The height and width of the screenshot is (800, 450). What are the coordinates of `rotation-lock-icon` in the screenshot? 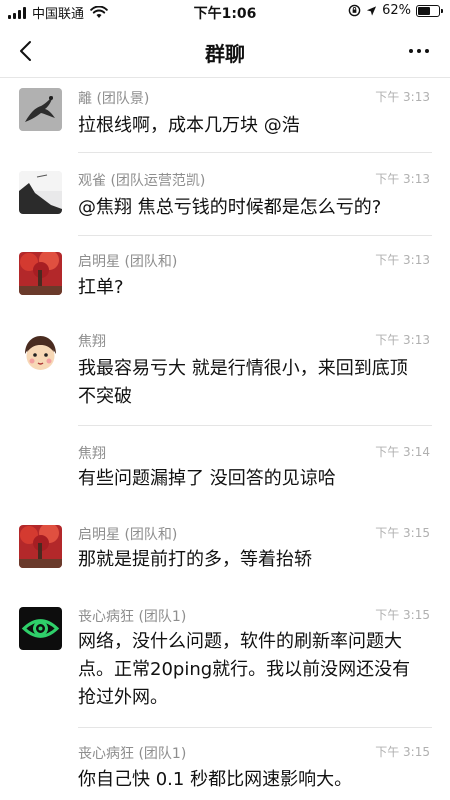 It's located at (354, 10).